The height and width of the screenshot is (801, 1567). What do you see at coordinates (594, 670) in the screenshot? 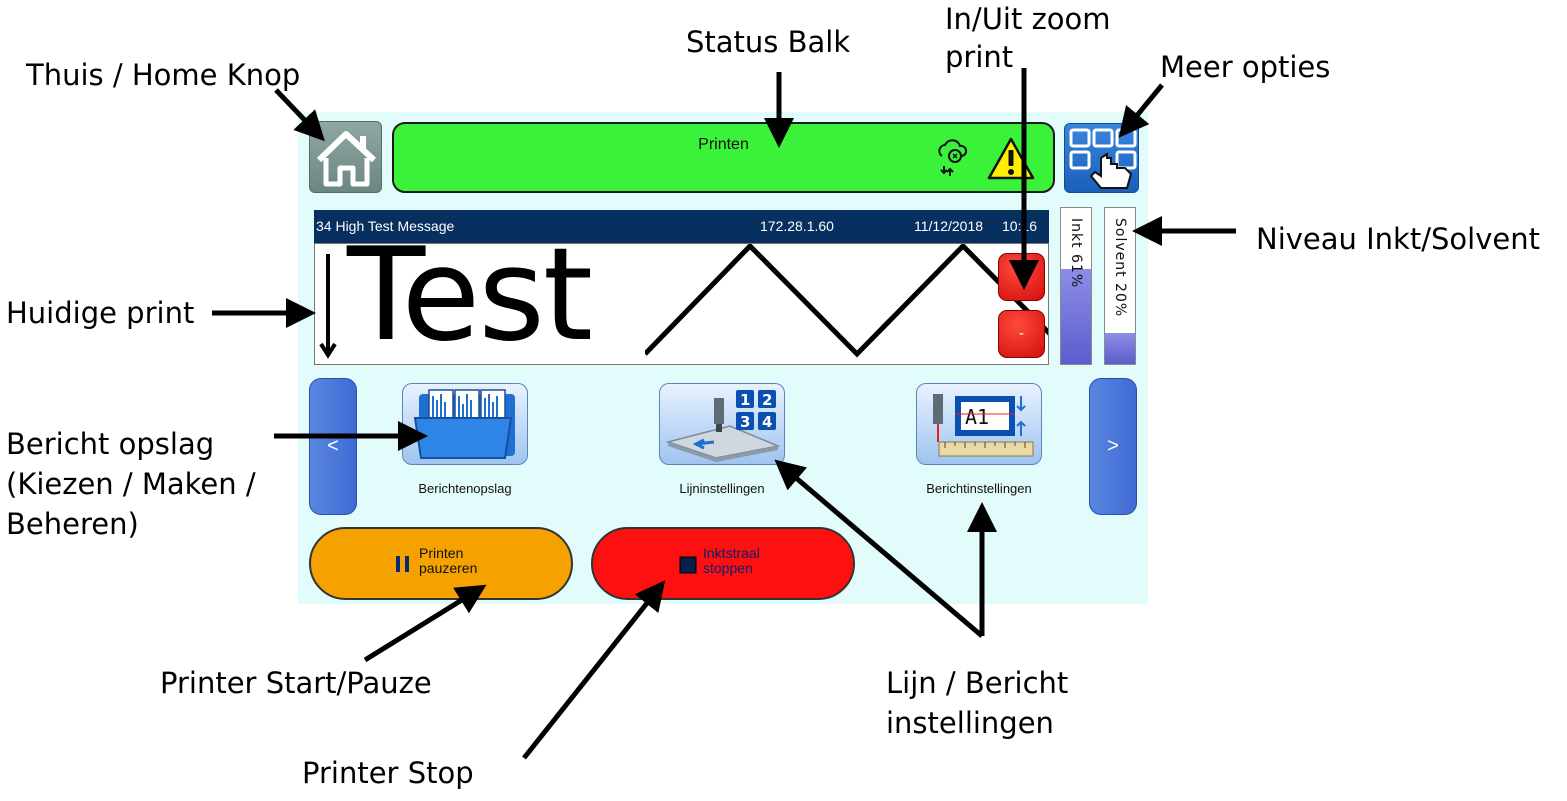
I see `arrow-stop` at bounding box center [594, 670].